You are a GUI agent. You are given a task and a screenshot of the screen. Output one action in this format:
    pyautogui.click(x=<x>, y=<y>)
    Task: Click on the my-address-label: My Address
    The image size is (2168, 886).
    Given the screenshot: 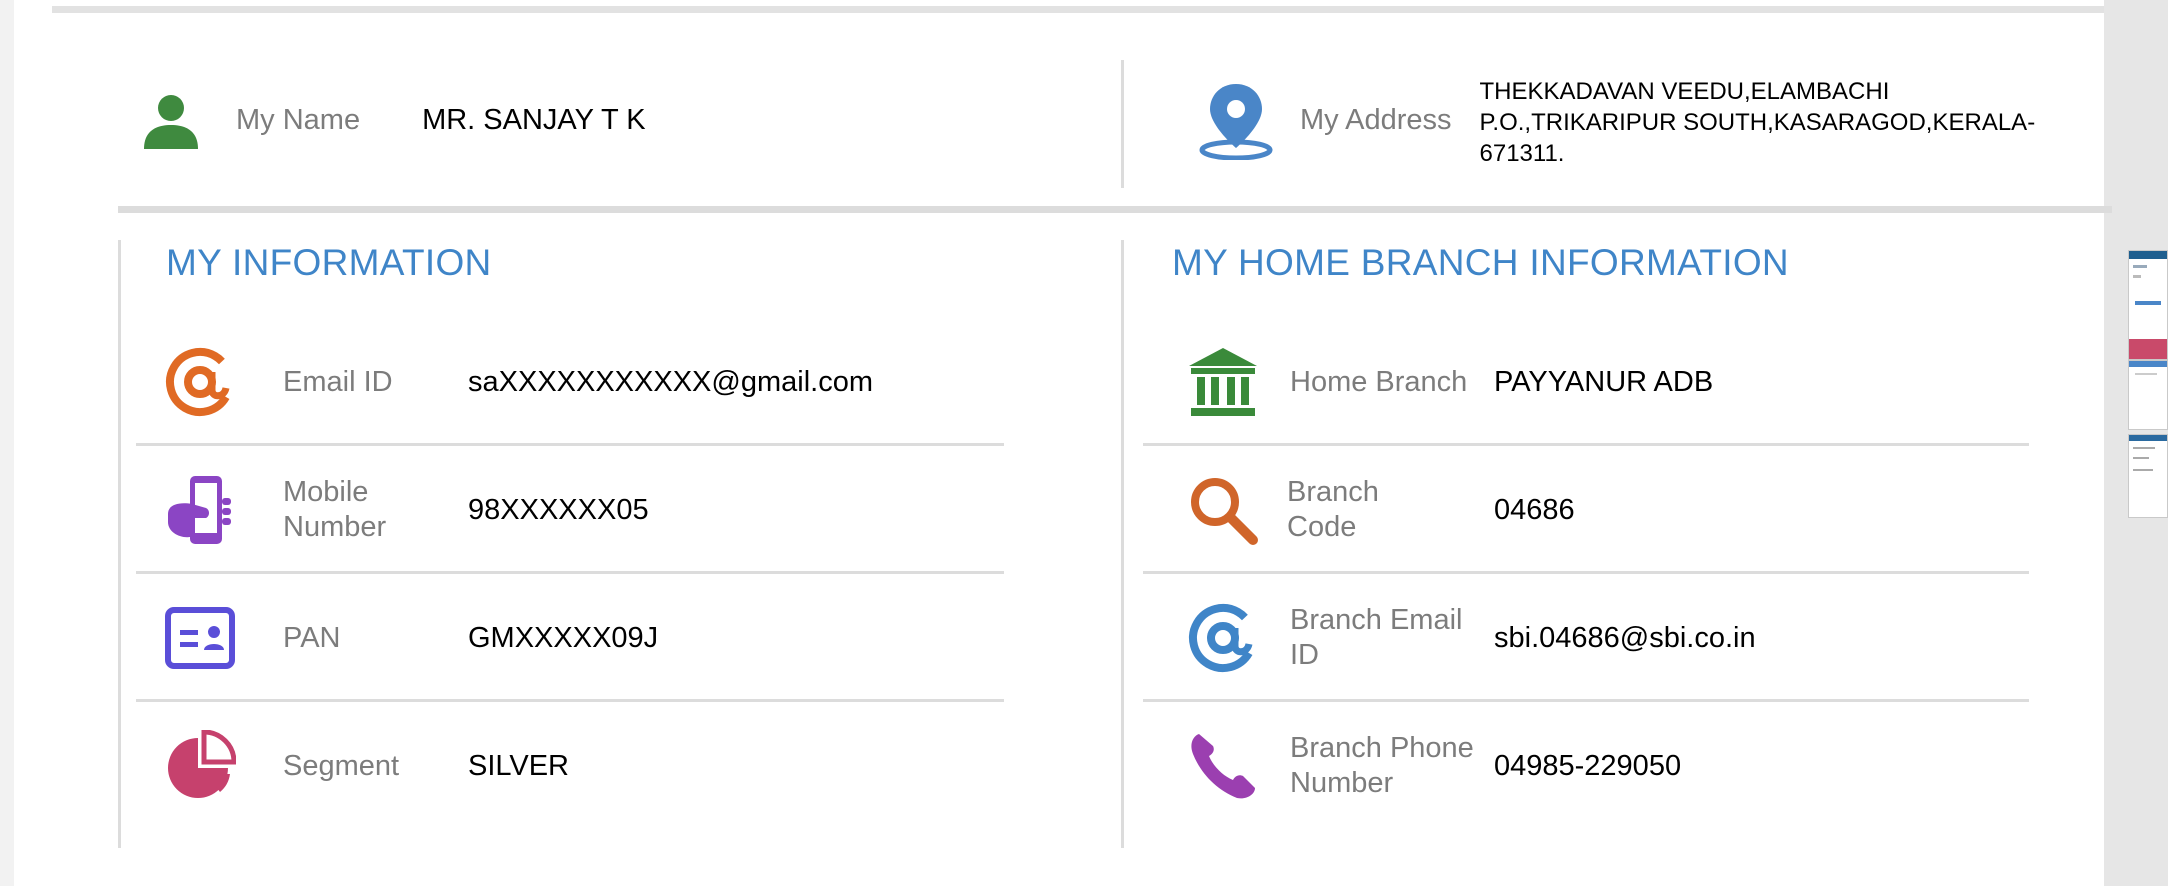 What is the action you would take?
    pyautogui.click(x=1376, y=119)
    